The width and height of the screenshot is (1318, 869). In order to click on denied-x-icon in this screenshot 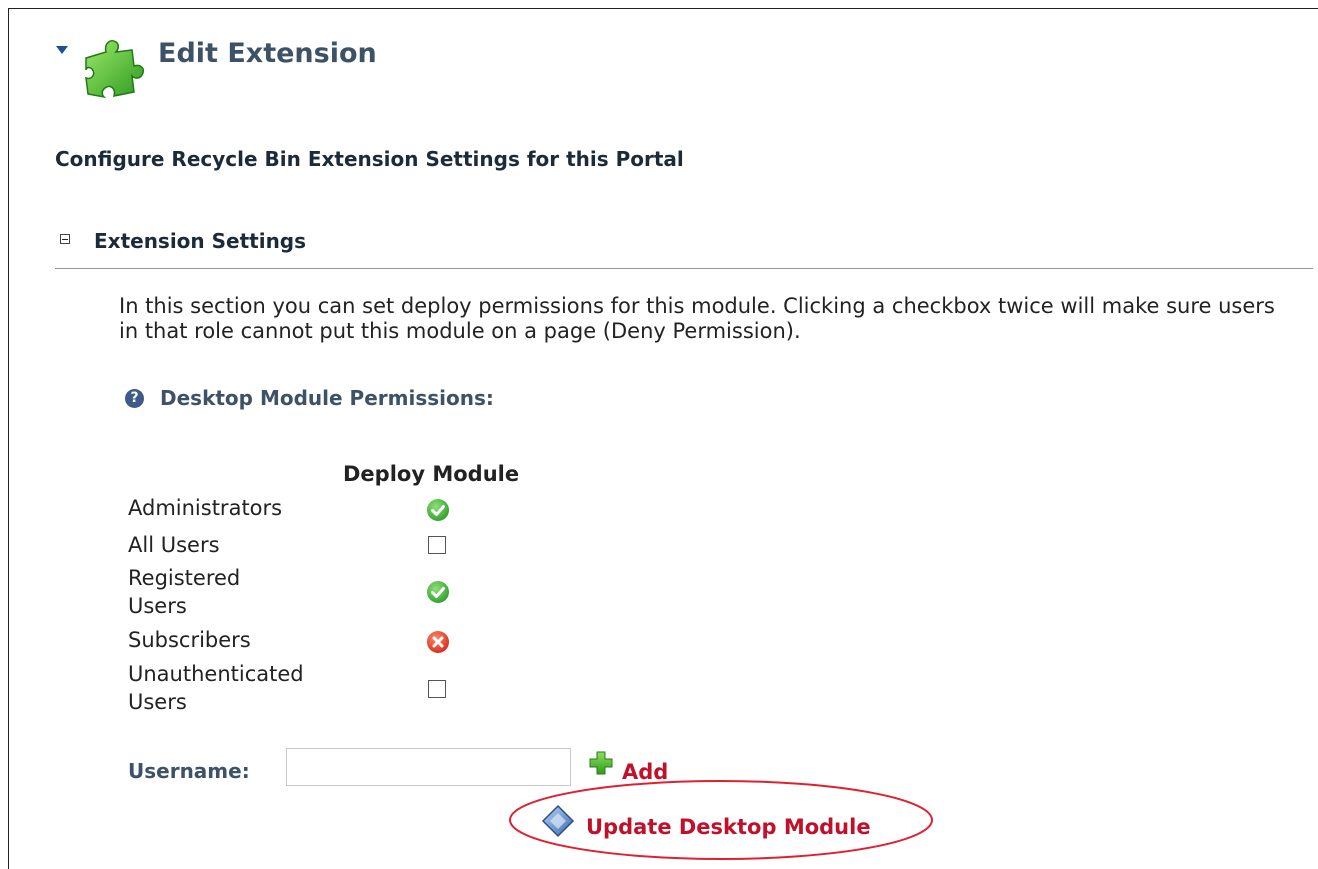, I will do `click(438, 642)`.